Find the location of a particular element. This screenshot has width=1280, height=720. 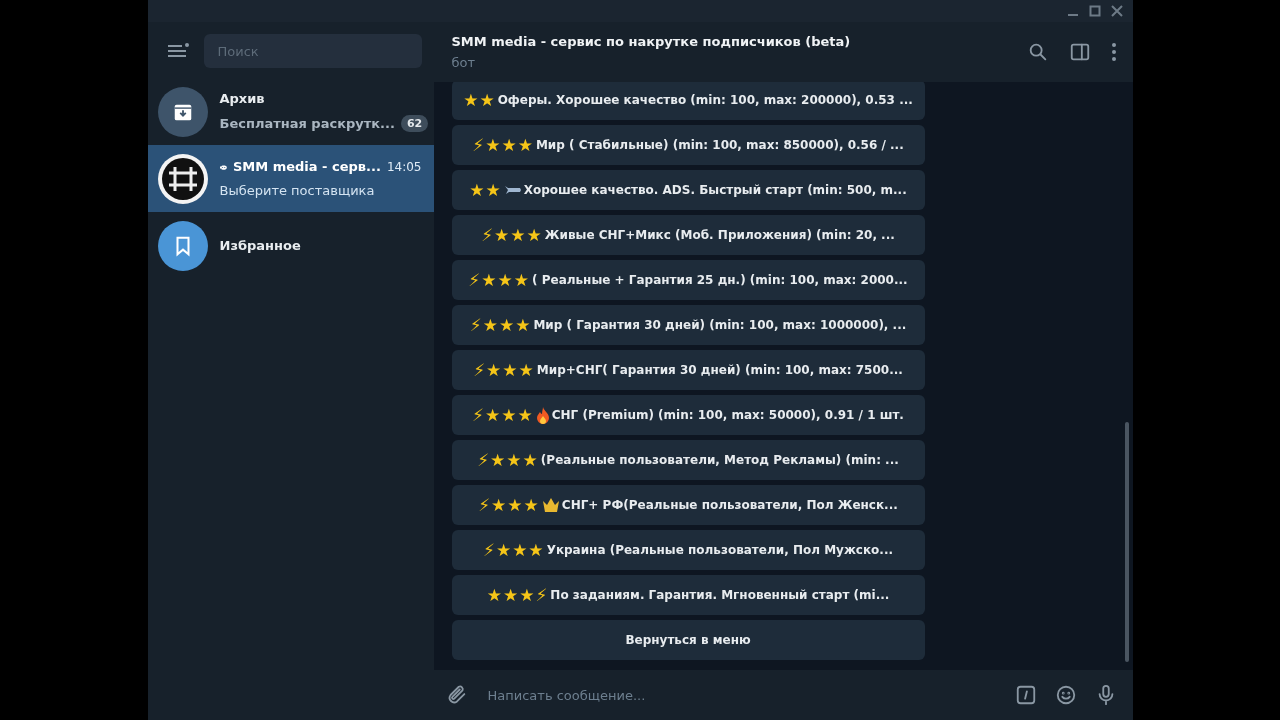

unread-count: 62 is located at coordinates (414, 123).